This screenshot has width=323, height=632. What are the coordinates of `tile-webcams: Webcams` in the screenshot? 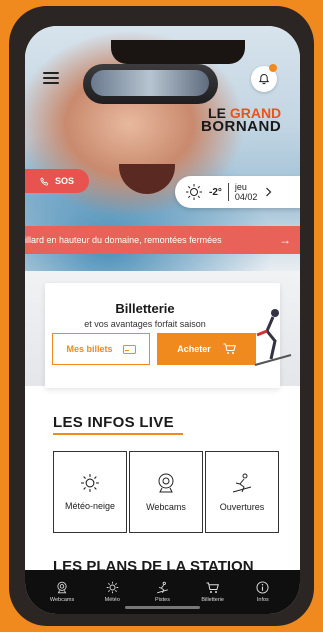 It's located at (166, 492).